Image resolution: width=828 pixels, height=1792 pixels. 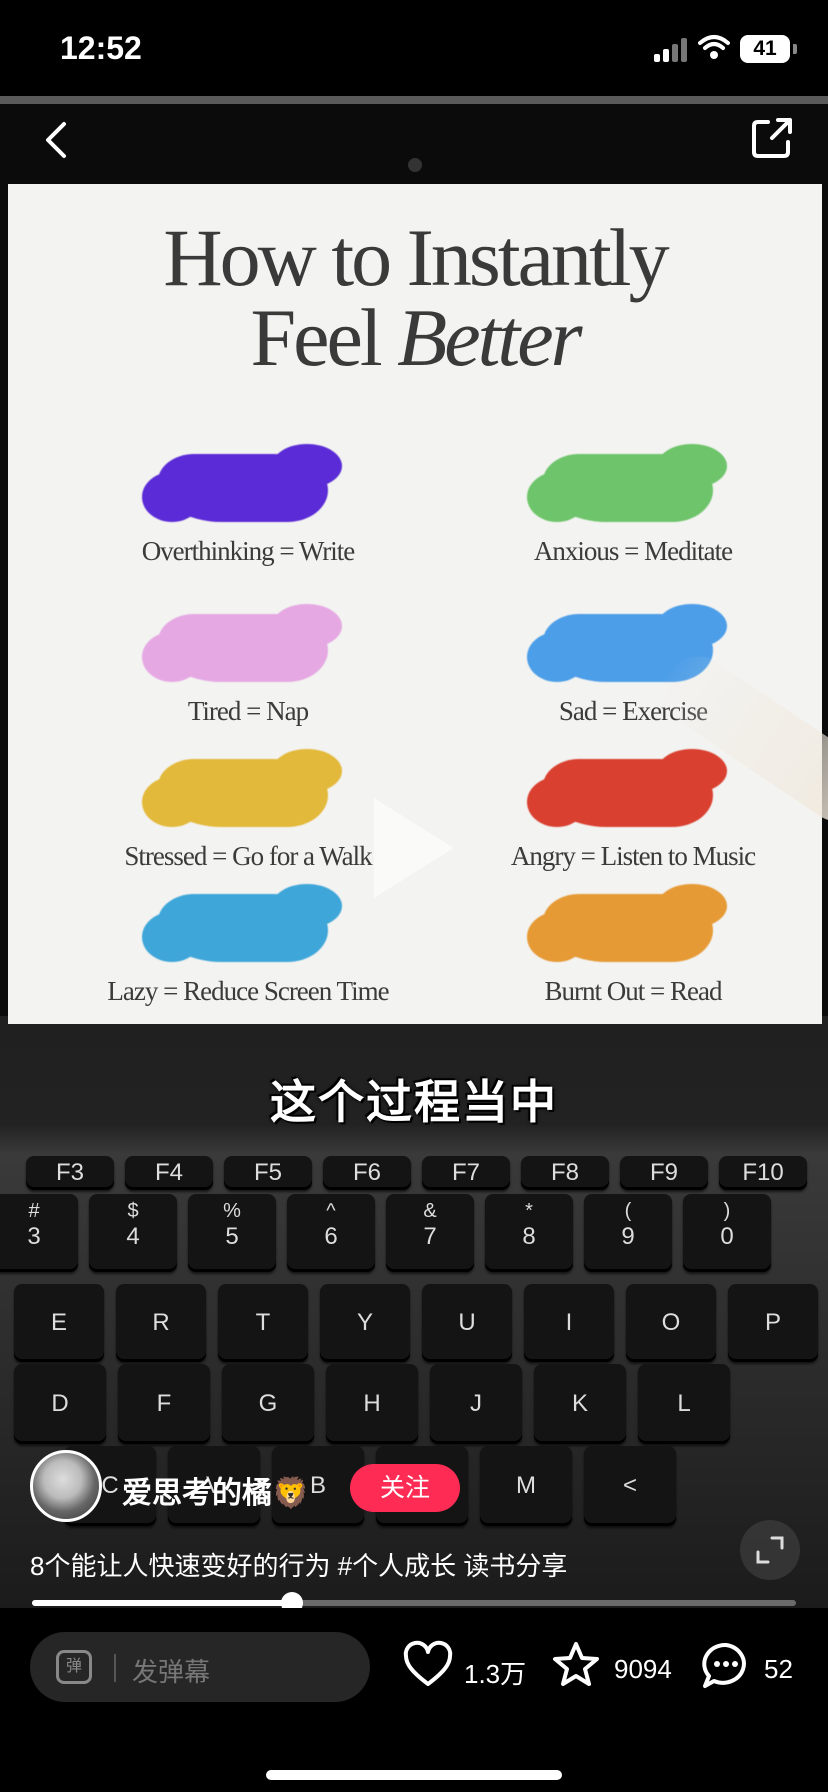 I want to click on poster-item-label: Tired = Nap, so click(x=248, y=711).